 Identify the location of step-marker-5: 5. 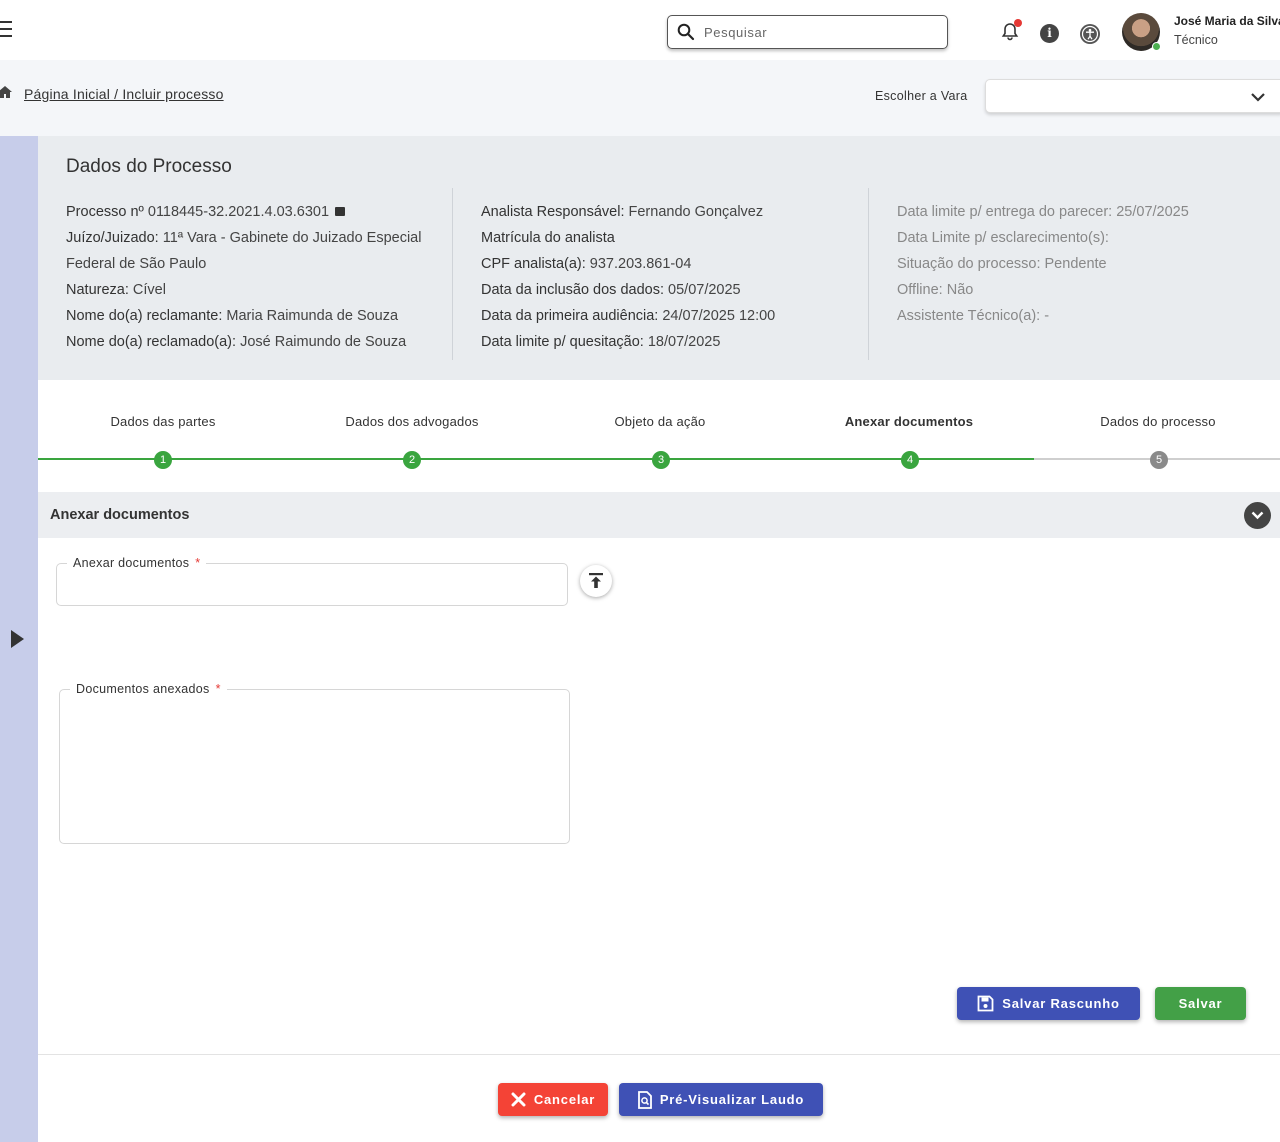
(1159, 460).